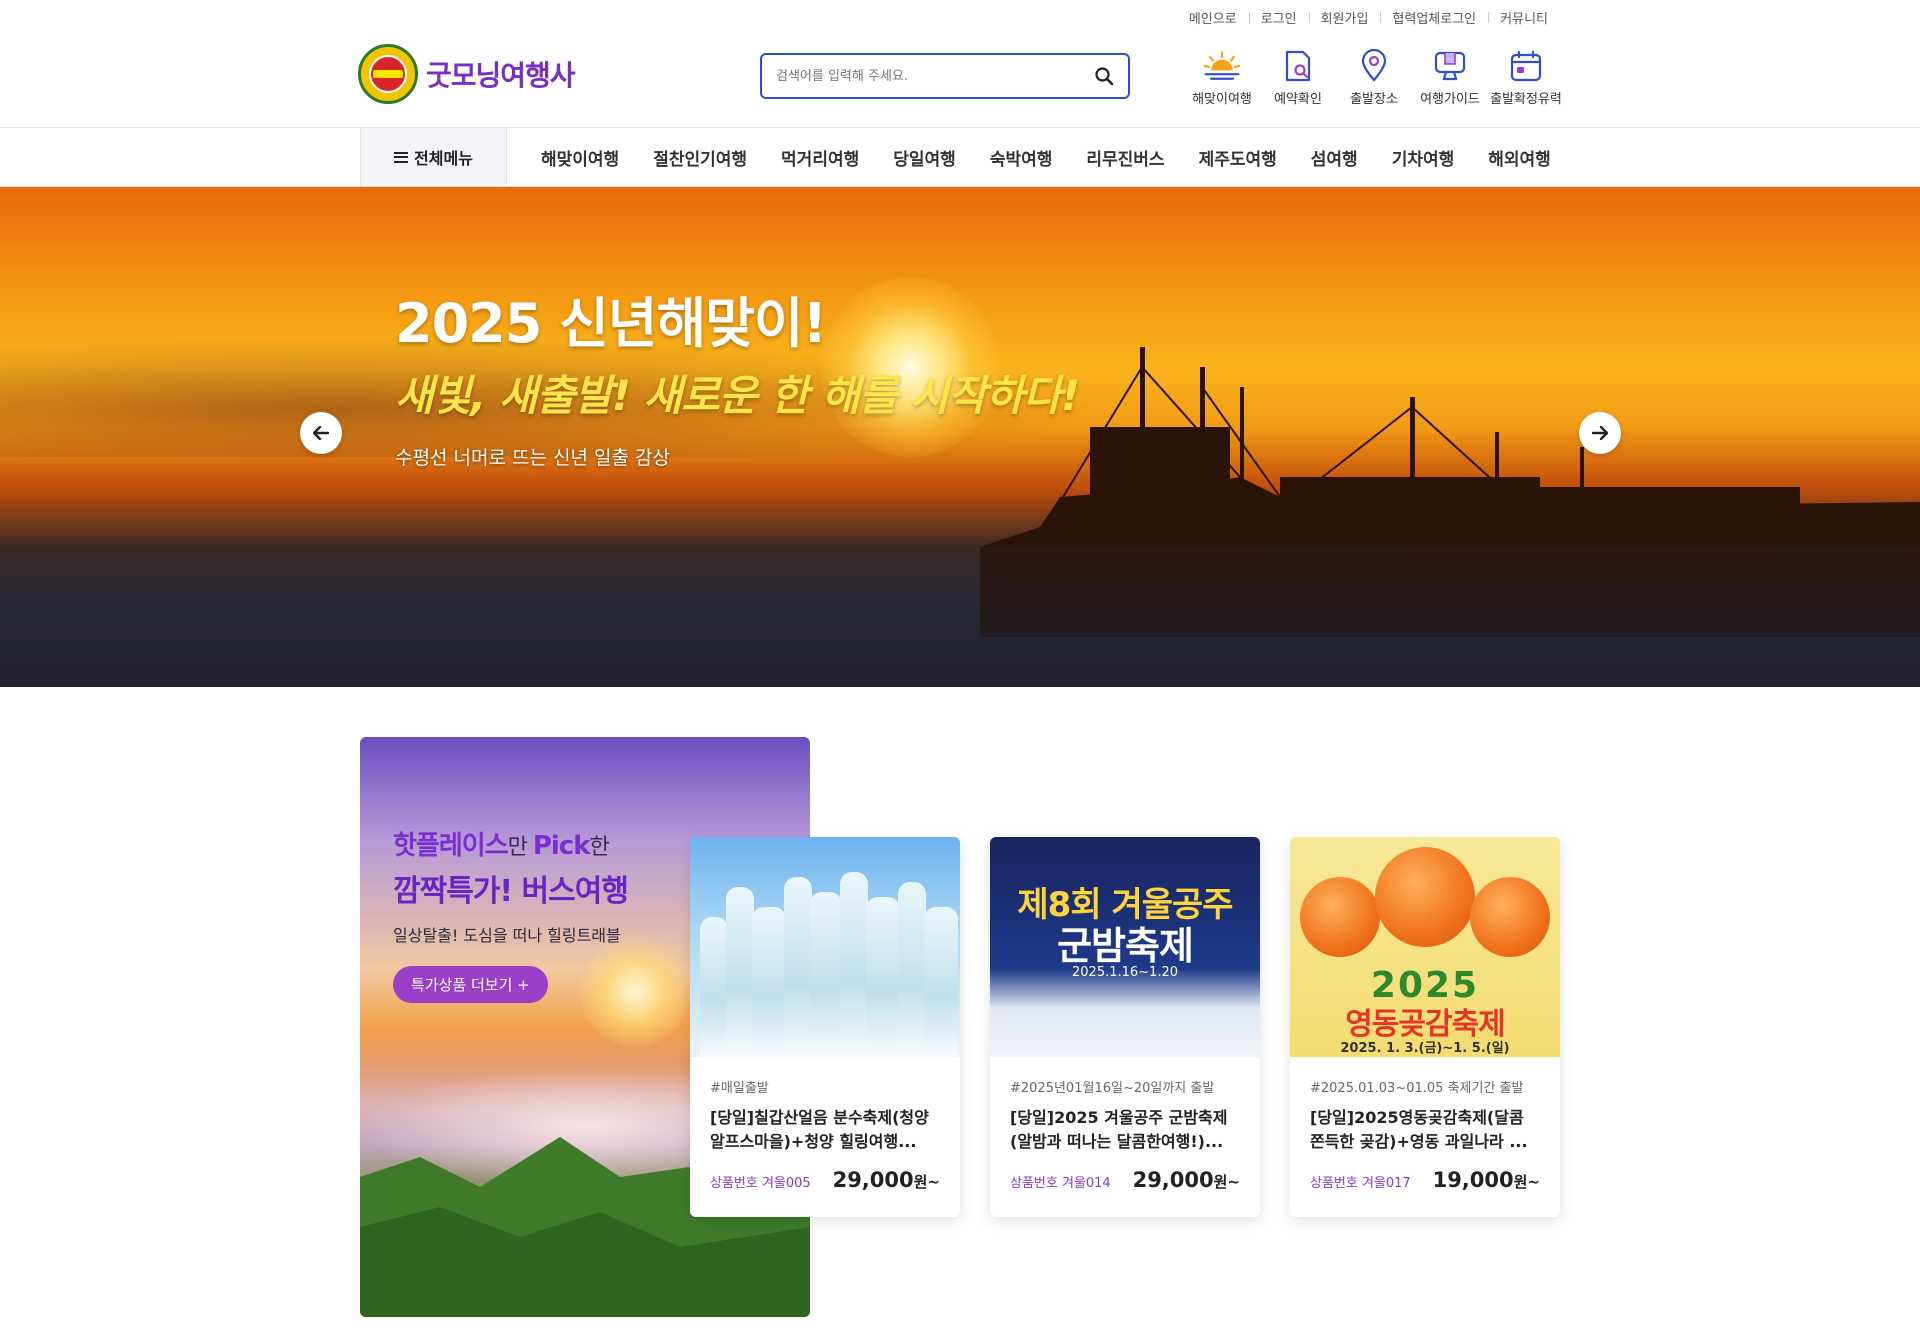 This screenshot has height=1337, width=1920. Describe the element at coordinates (501, 846) in the screenshot. I see `promo-line1: 핫플레이스만 Pick한` at that location.